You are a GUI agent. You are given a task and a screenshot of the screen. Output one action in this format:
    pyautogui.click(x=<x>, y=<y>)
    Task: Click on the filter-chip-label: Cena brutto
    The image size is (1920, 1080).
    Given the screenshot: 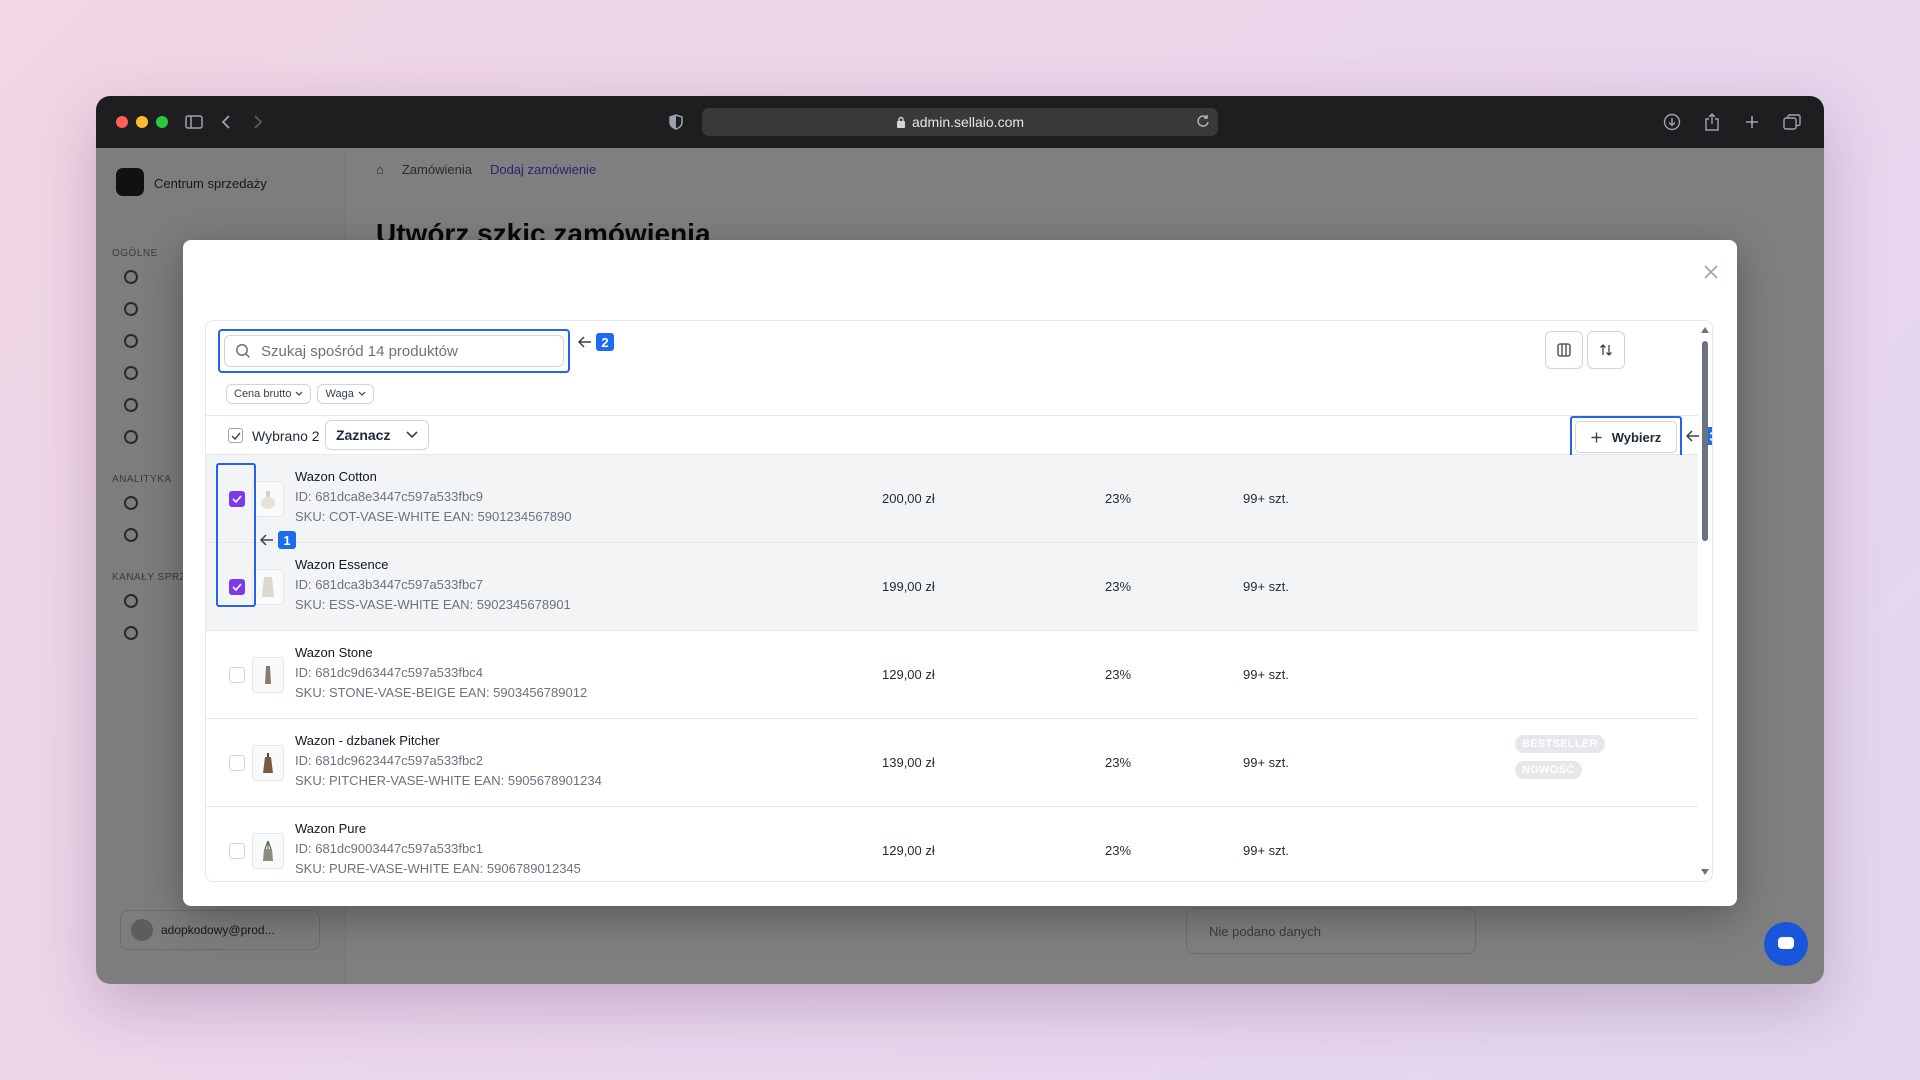 What is the action you would take?
    pyautogui.click(x=263, y=394)
    